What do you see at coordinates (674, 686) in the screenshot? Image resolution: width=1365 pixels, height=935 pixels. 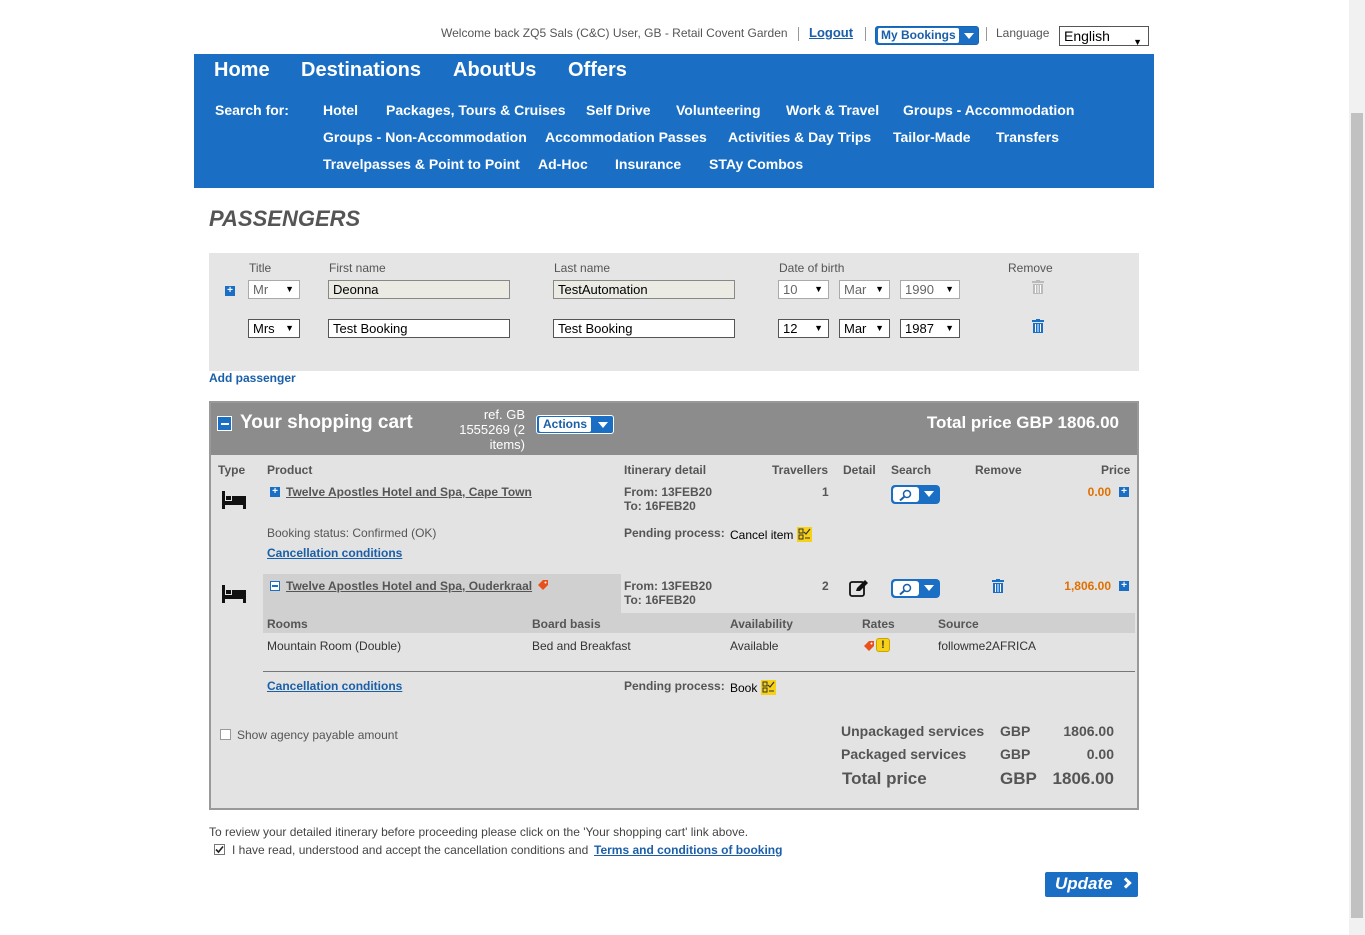 I see `pending-label: Pending process:` at bounding box center [674, 686].